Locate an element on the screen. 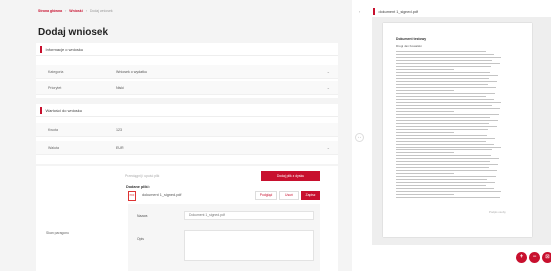  breadcrumb-requests: Wnioski is located at coordinates (75, 11).